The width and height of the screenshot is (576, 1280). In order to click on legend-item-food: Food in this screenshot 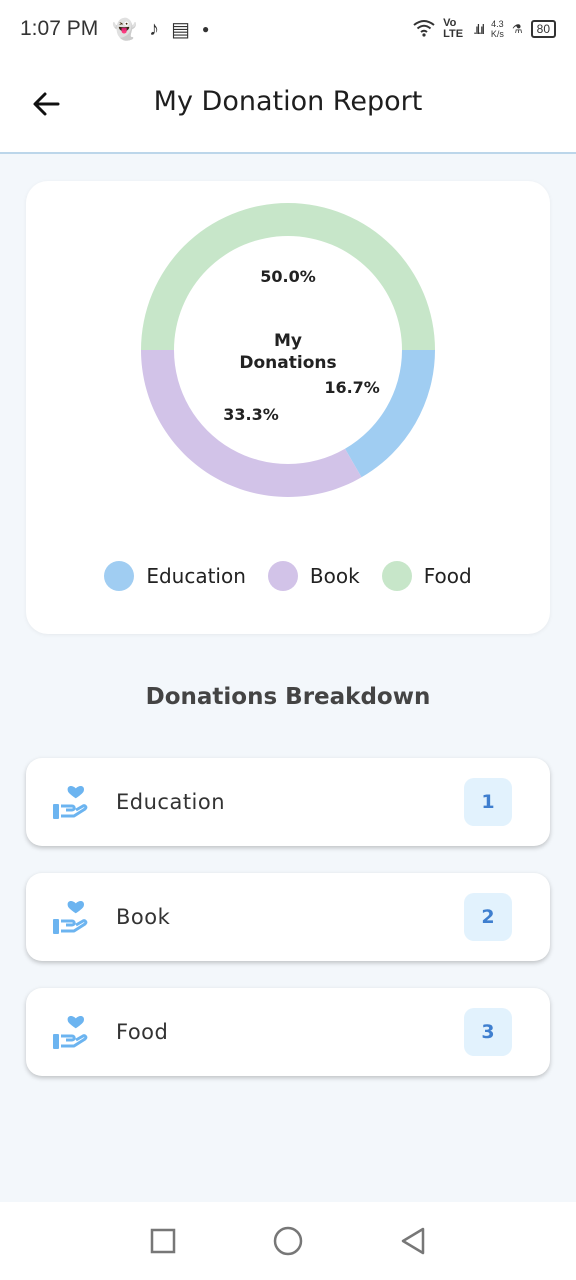, I will do `click(426, 576)`.